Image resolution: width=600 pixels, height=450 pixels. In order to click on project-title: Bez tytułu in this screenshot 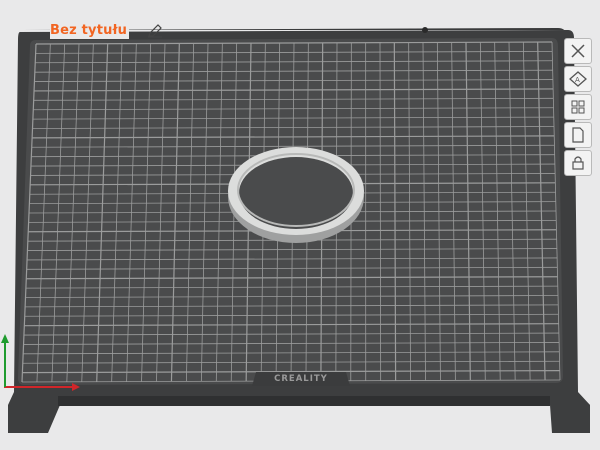, I will do `click(90, 31)`.